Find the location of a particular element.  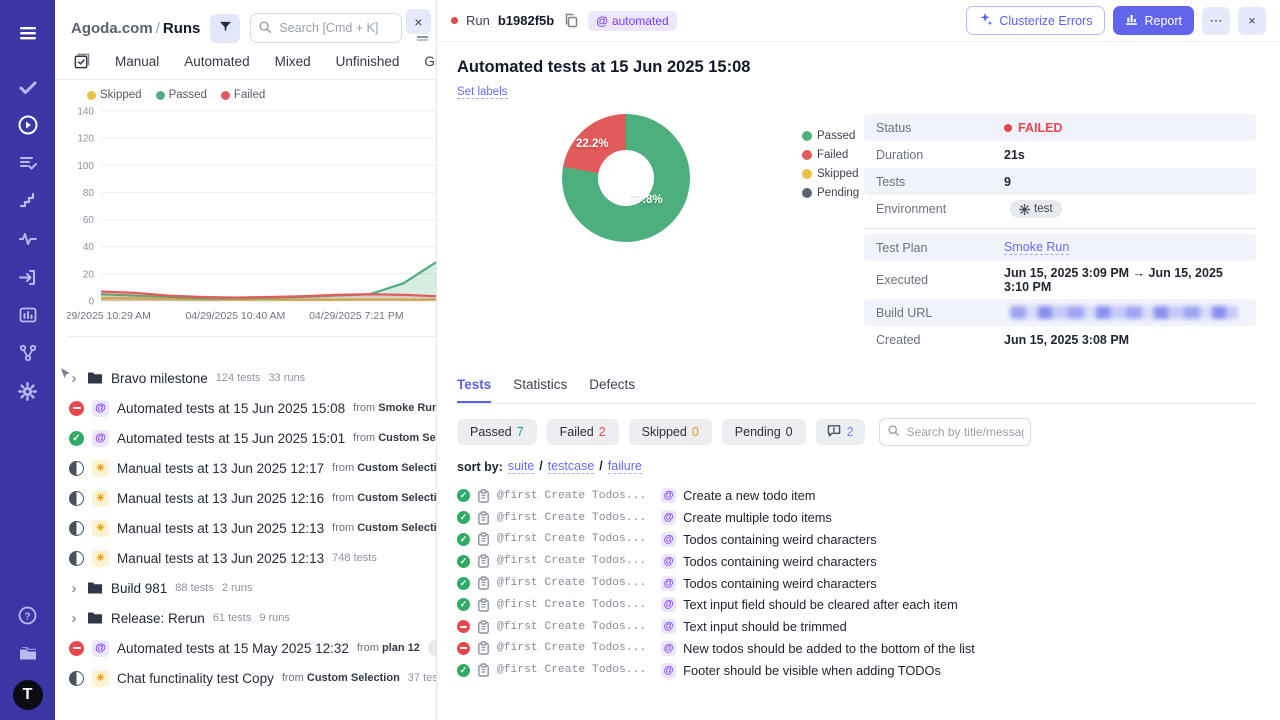

detail-tab: Defects is located at coordinates (612, 390).